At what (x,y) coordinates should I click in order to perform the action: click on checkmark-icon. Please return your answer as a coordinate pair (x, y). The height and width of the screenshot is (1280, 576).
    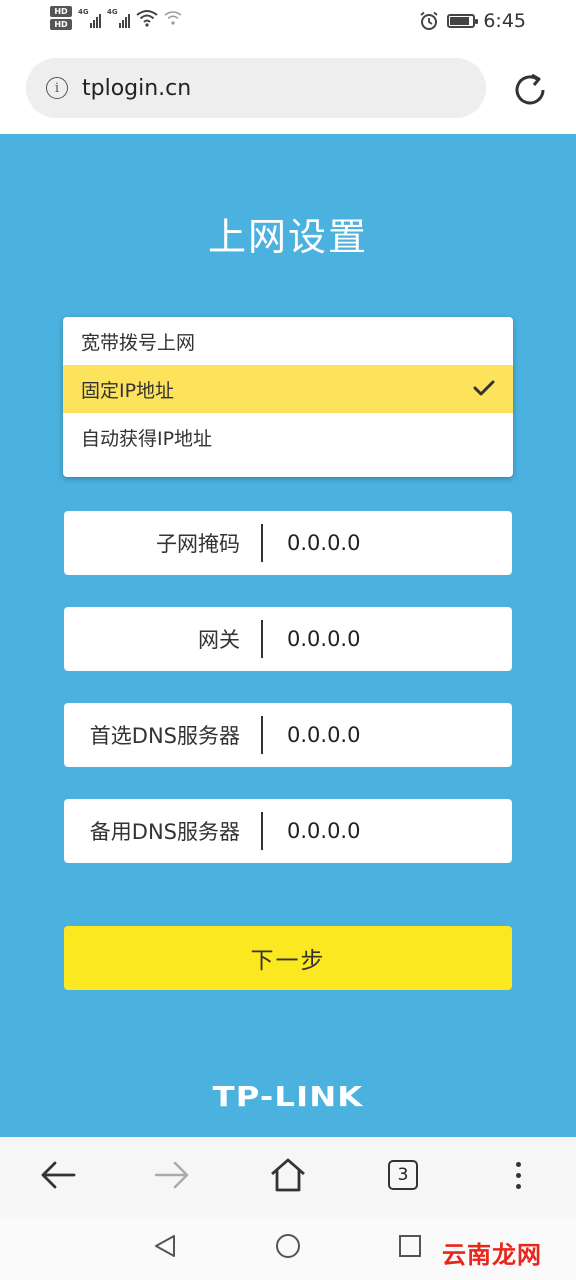
    Looking at the image, I should click on (484, 388).